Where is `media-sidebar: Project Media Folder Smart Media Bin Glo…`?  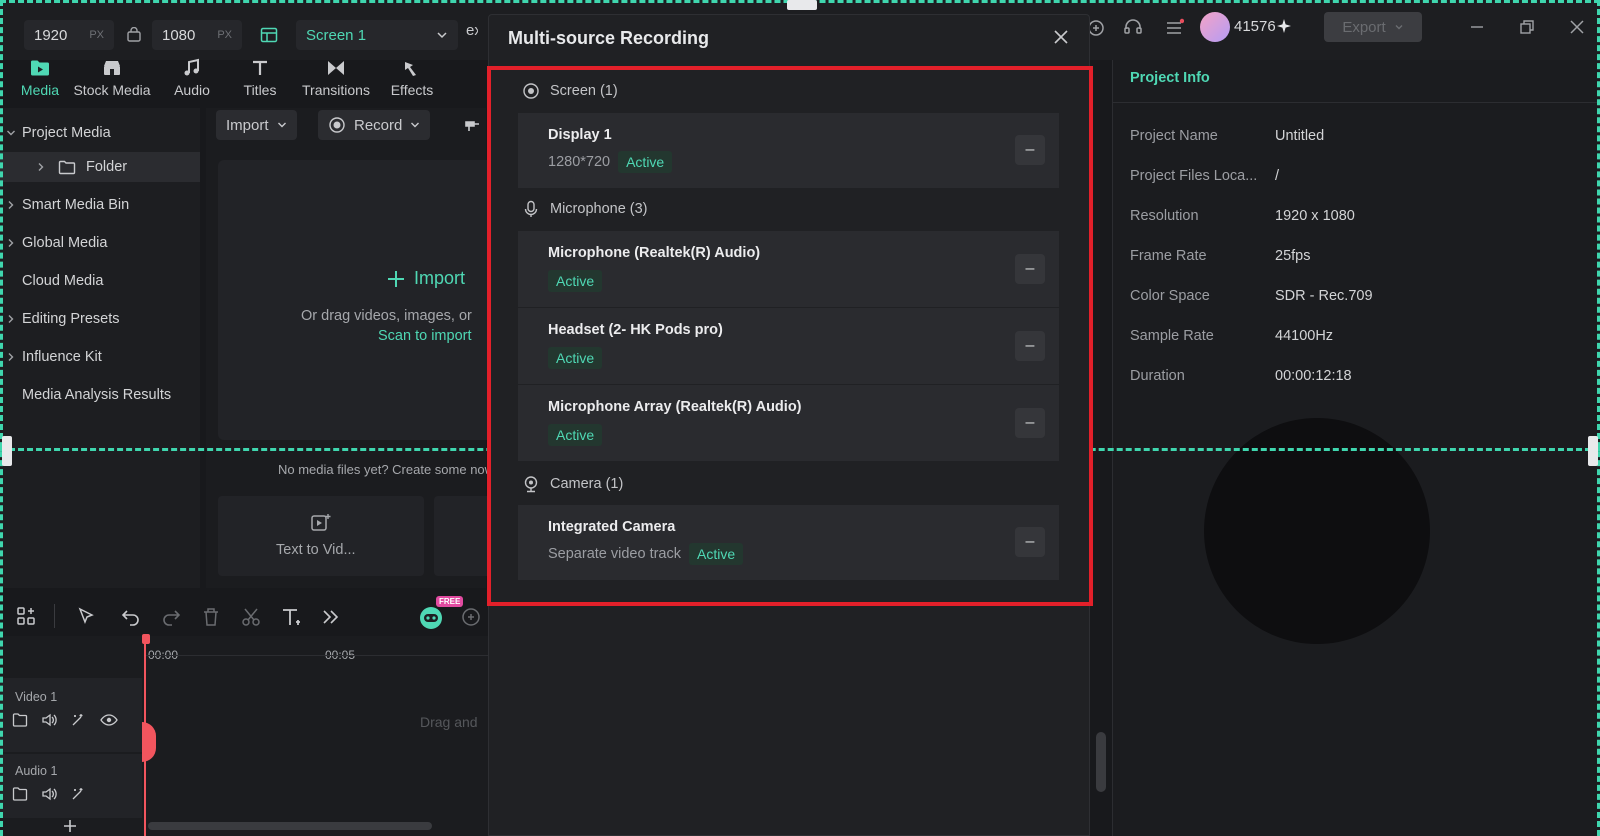
media-sidebar: Project Media Folder Smart Media Bin Glo… is located at coordinates (100, 348).